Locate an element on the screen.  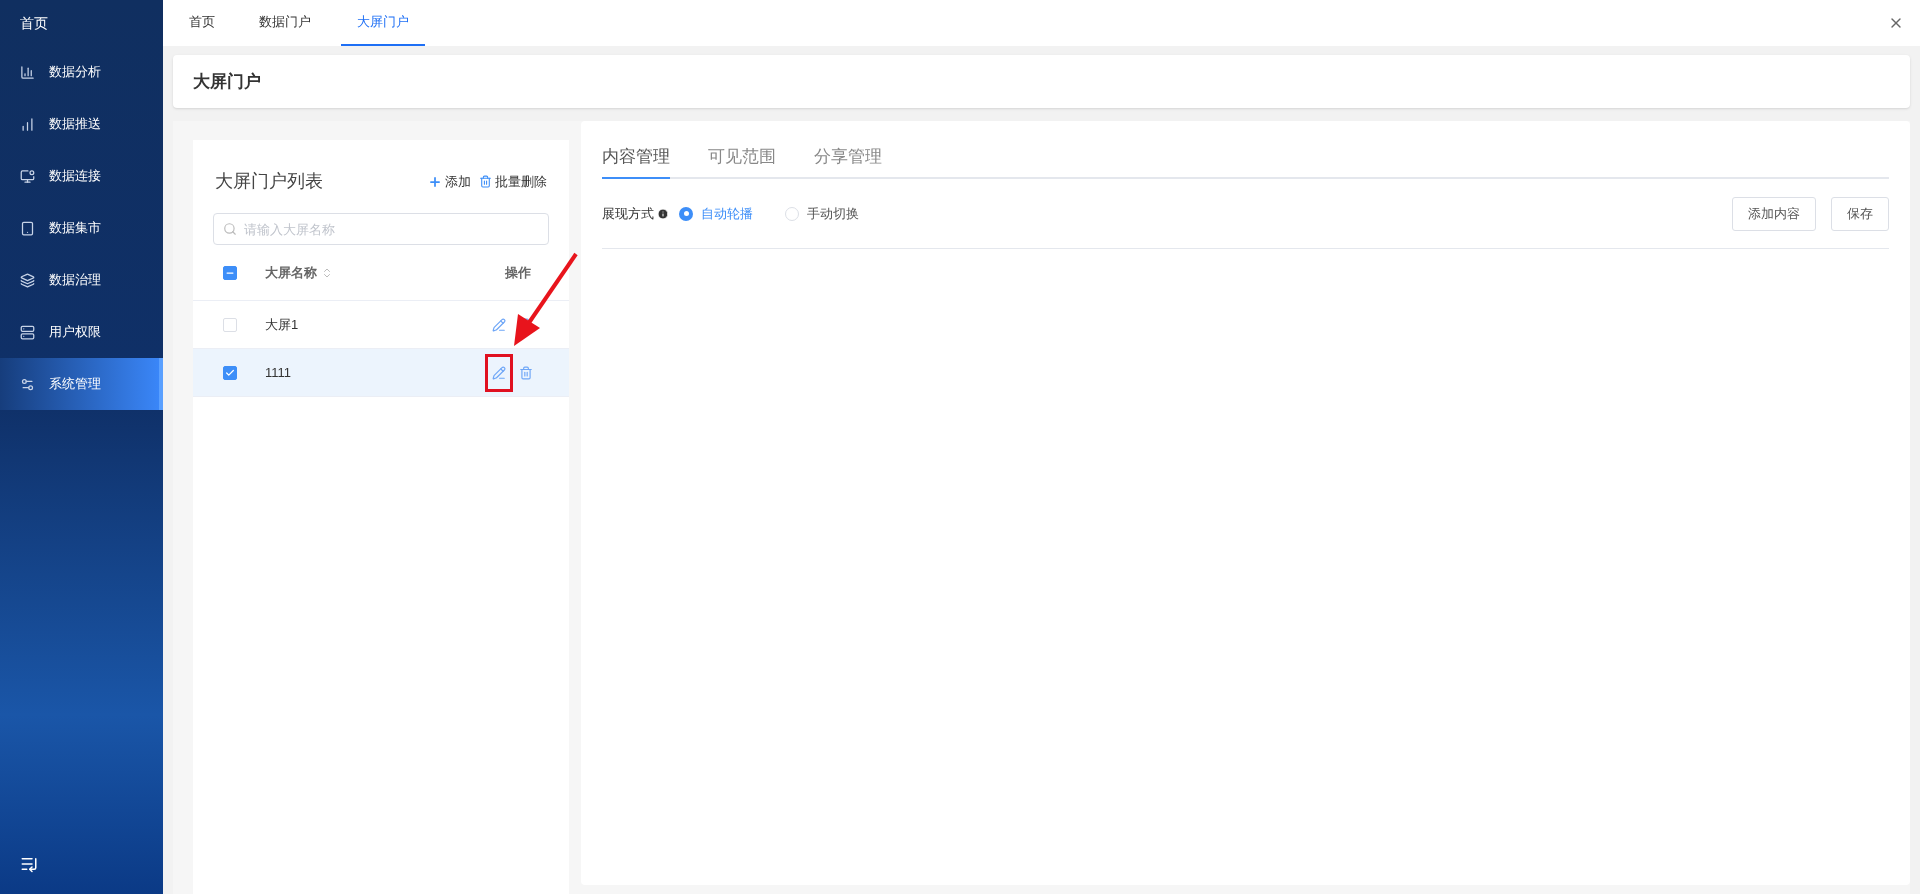
page-tab: 首页 is located at coordinates (202, 23).